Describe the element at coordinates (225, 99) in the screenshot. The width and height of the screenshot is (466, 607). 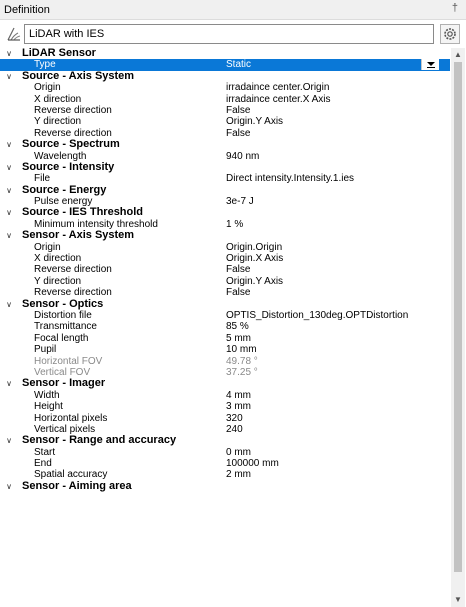
I see `property-row: X direction irradaince center.X Axis` at that location.